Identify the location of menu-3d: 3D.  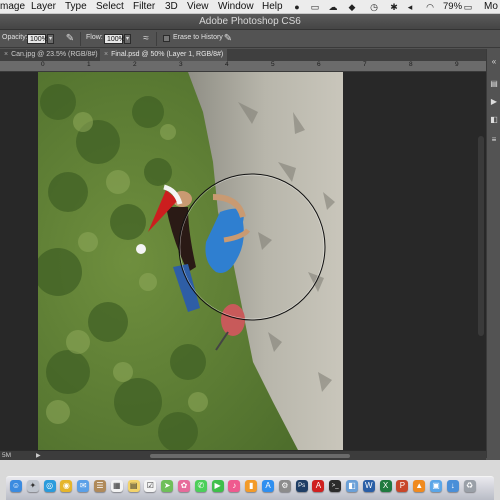
(171, 6).